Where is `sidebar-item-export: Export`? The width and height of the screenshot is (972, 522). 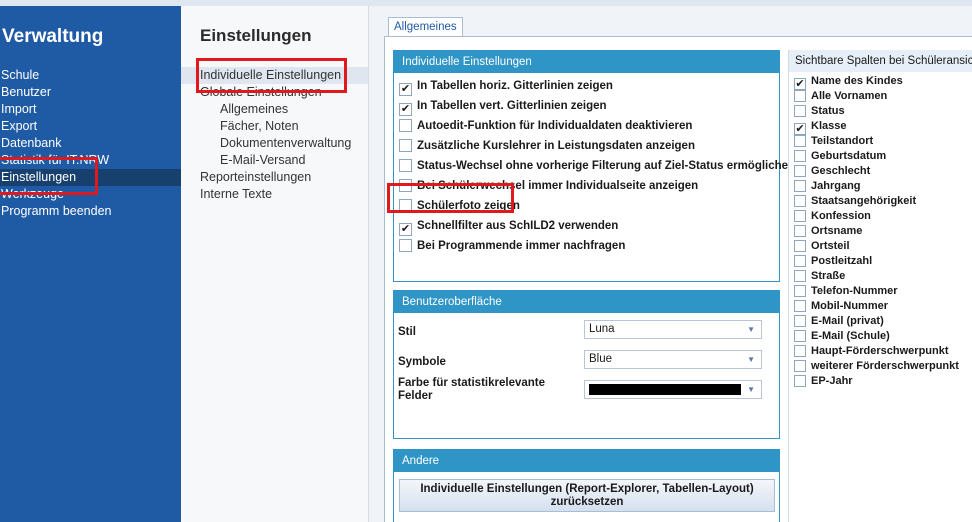 sidebar-item-export: Export is located at coordinates (90, 126).